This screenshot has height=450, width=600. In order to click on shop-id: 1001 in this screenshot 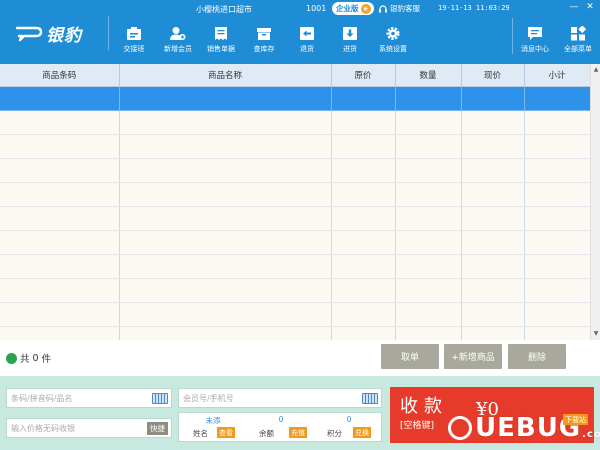, I will do `click(316, 8)`.